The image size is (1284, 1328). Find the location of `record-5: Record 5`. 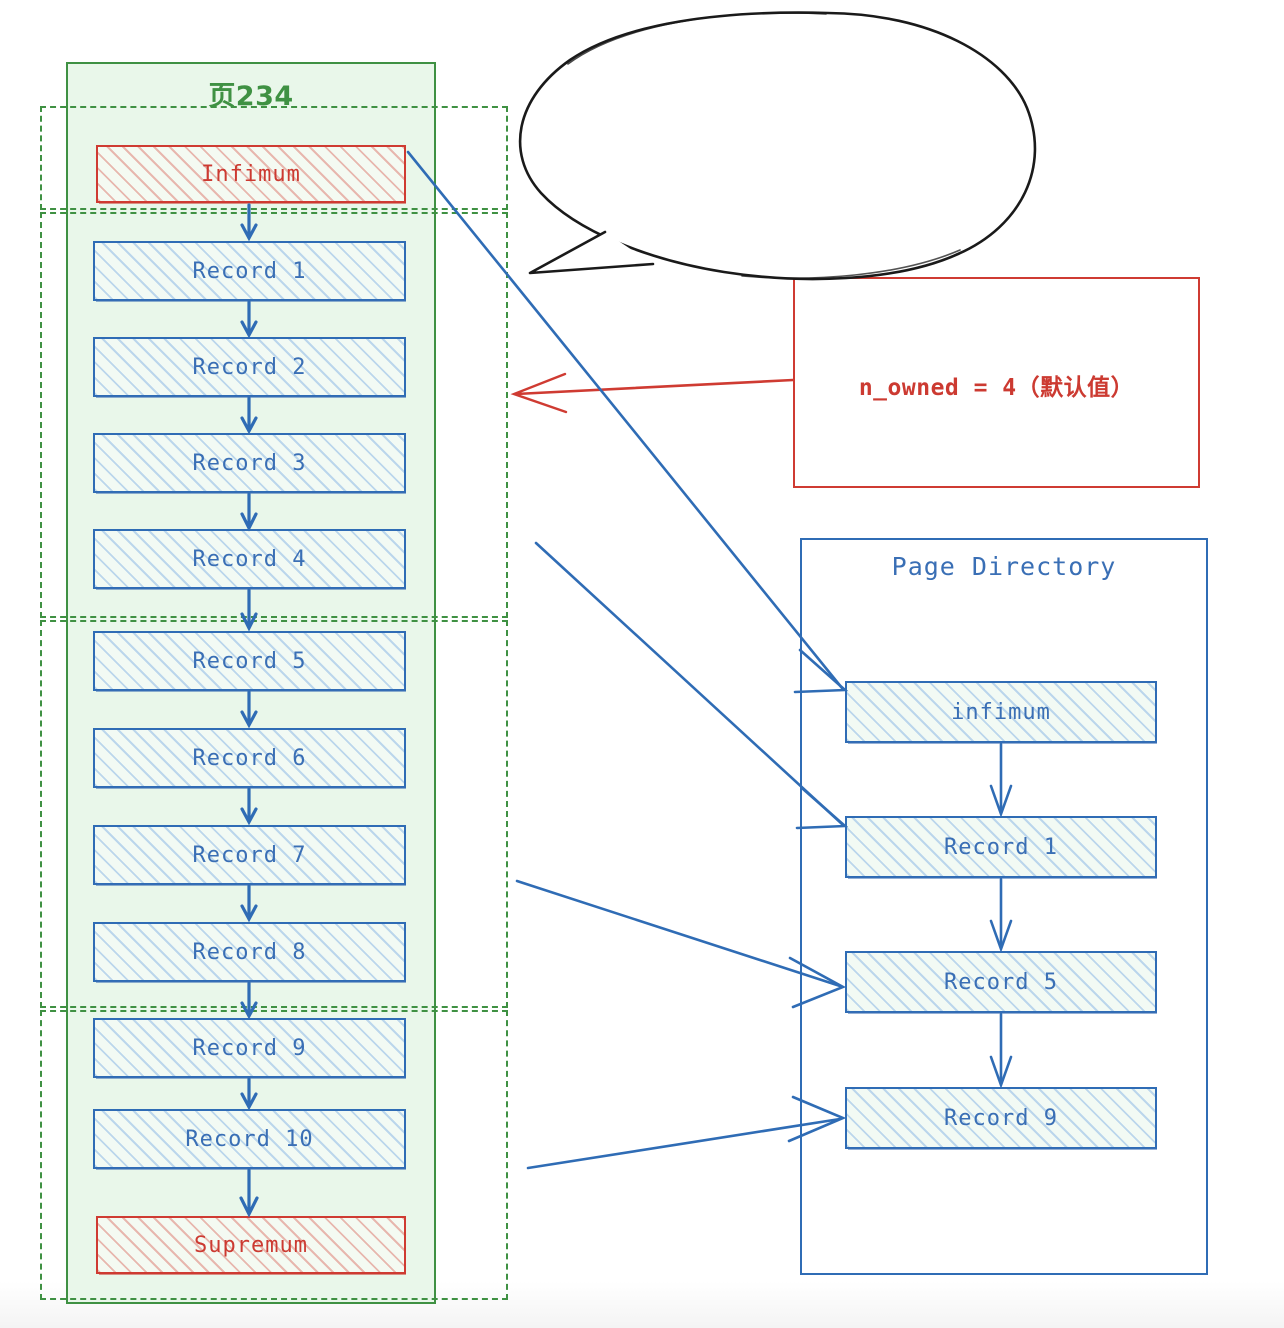

record-5: Record 5 is located at coordinates (249, 661).